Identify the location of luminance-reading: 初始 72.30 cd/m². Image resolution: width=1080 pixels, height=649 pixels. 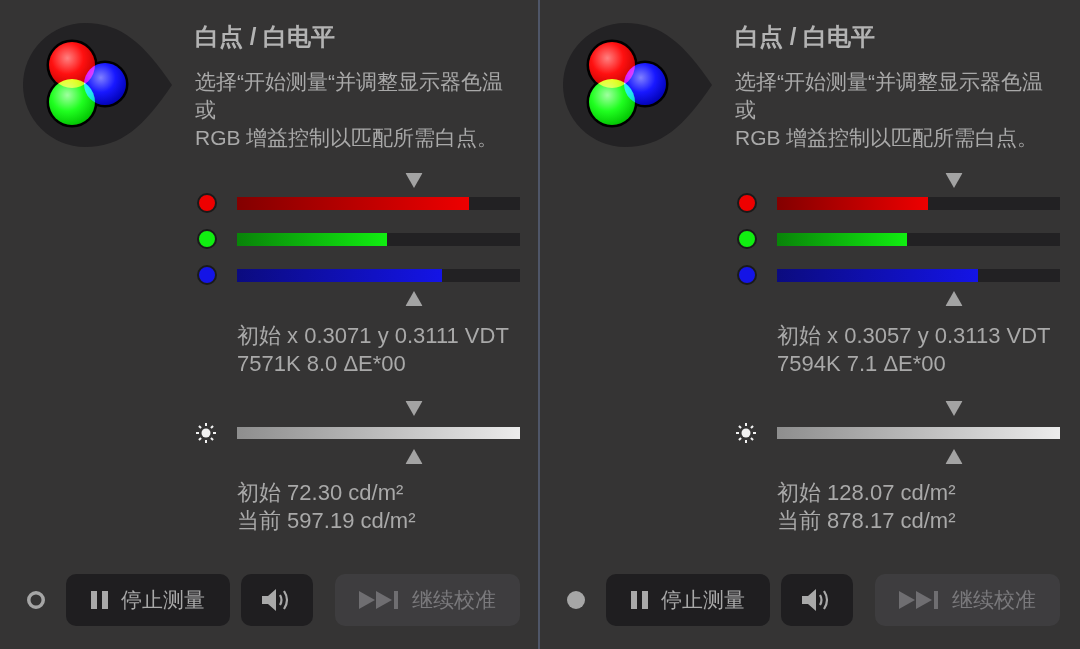
(321, 493).